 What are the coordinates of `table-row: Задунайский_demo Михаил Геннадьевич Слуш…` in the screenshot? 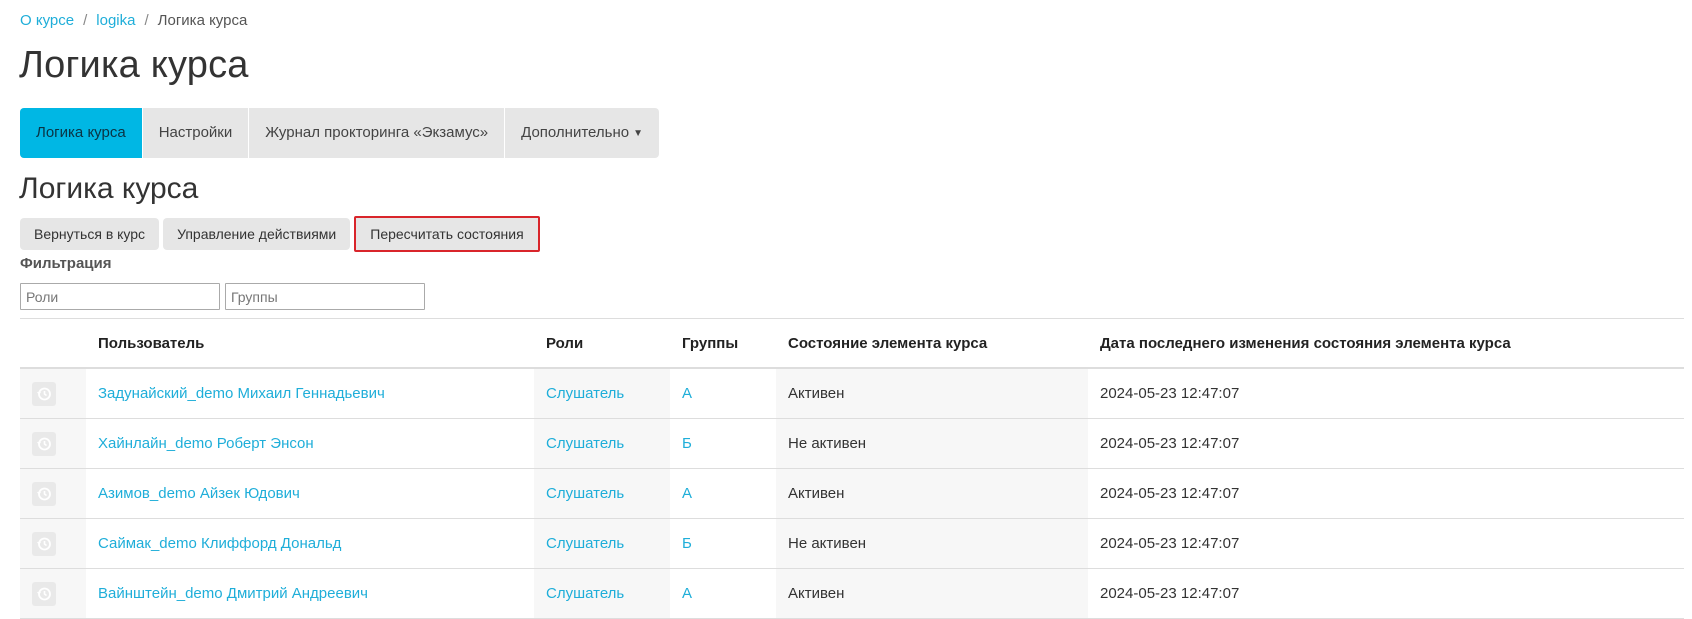 It's located at (852, 393).